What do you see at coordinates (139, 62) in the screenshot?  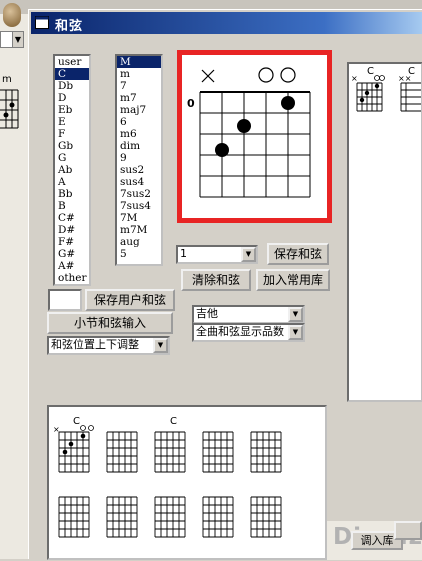 I see `chord-type-item: M` at bounding box center [139, 62].